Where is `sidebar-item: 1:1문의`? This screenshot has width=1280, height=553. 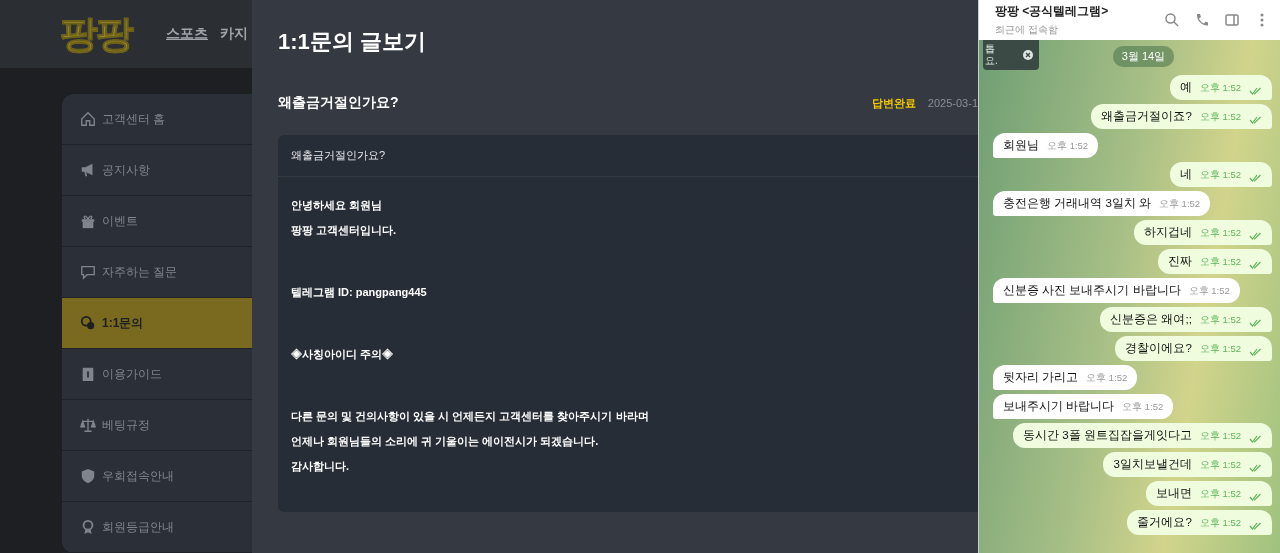
sidebar-item: 1:1문의 is located at coordinates (157, 323).